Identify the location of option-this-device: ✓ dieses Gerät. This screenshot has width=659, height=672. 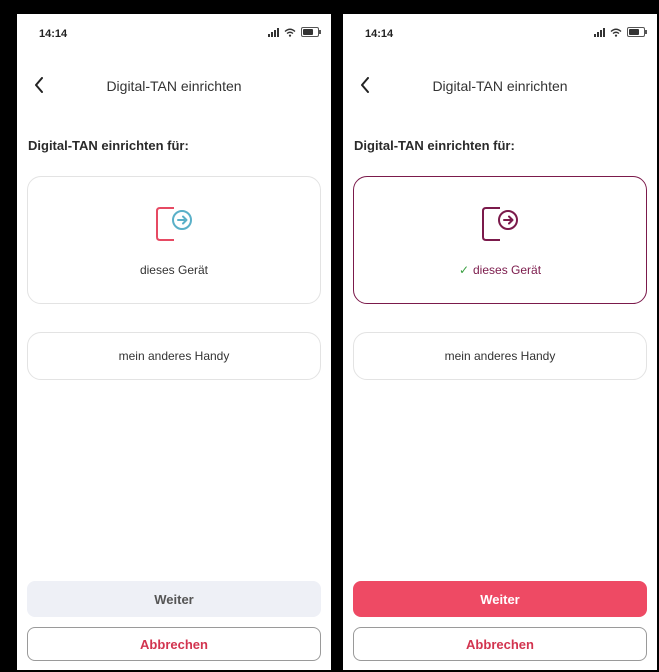
(500, 240).